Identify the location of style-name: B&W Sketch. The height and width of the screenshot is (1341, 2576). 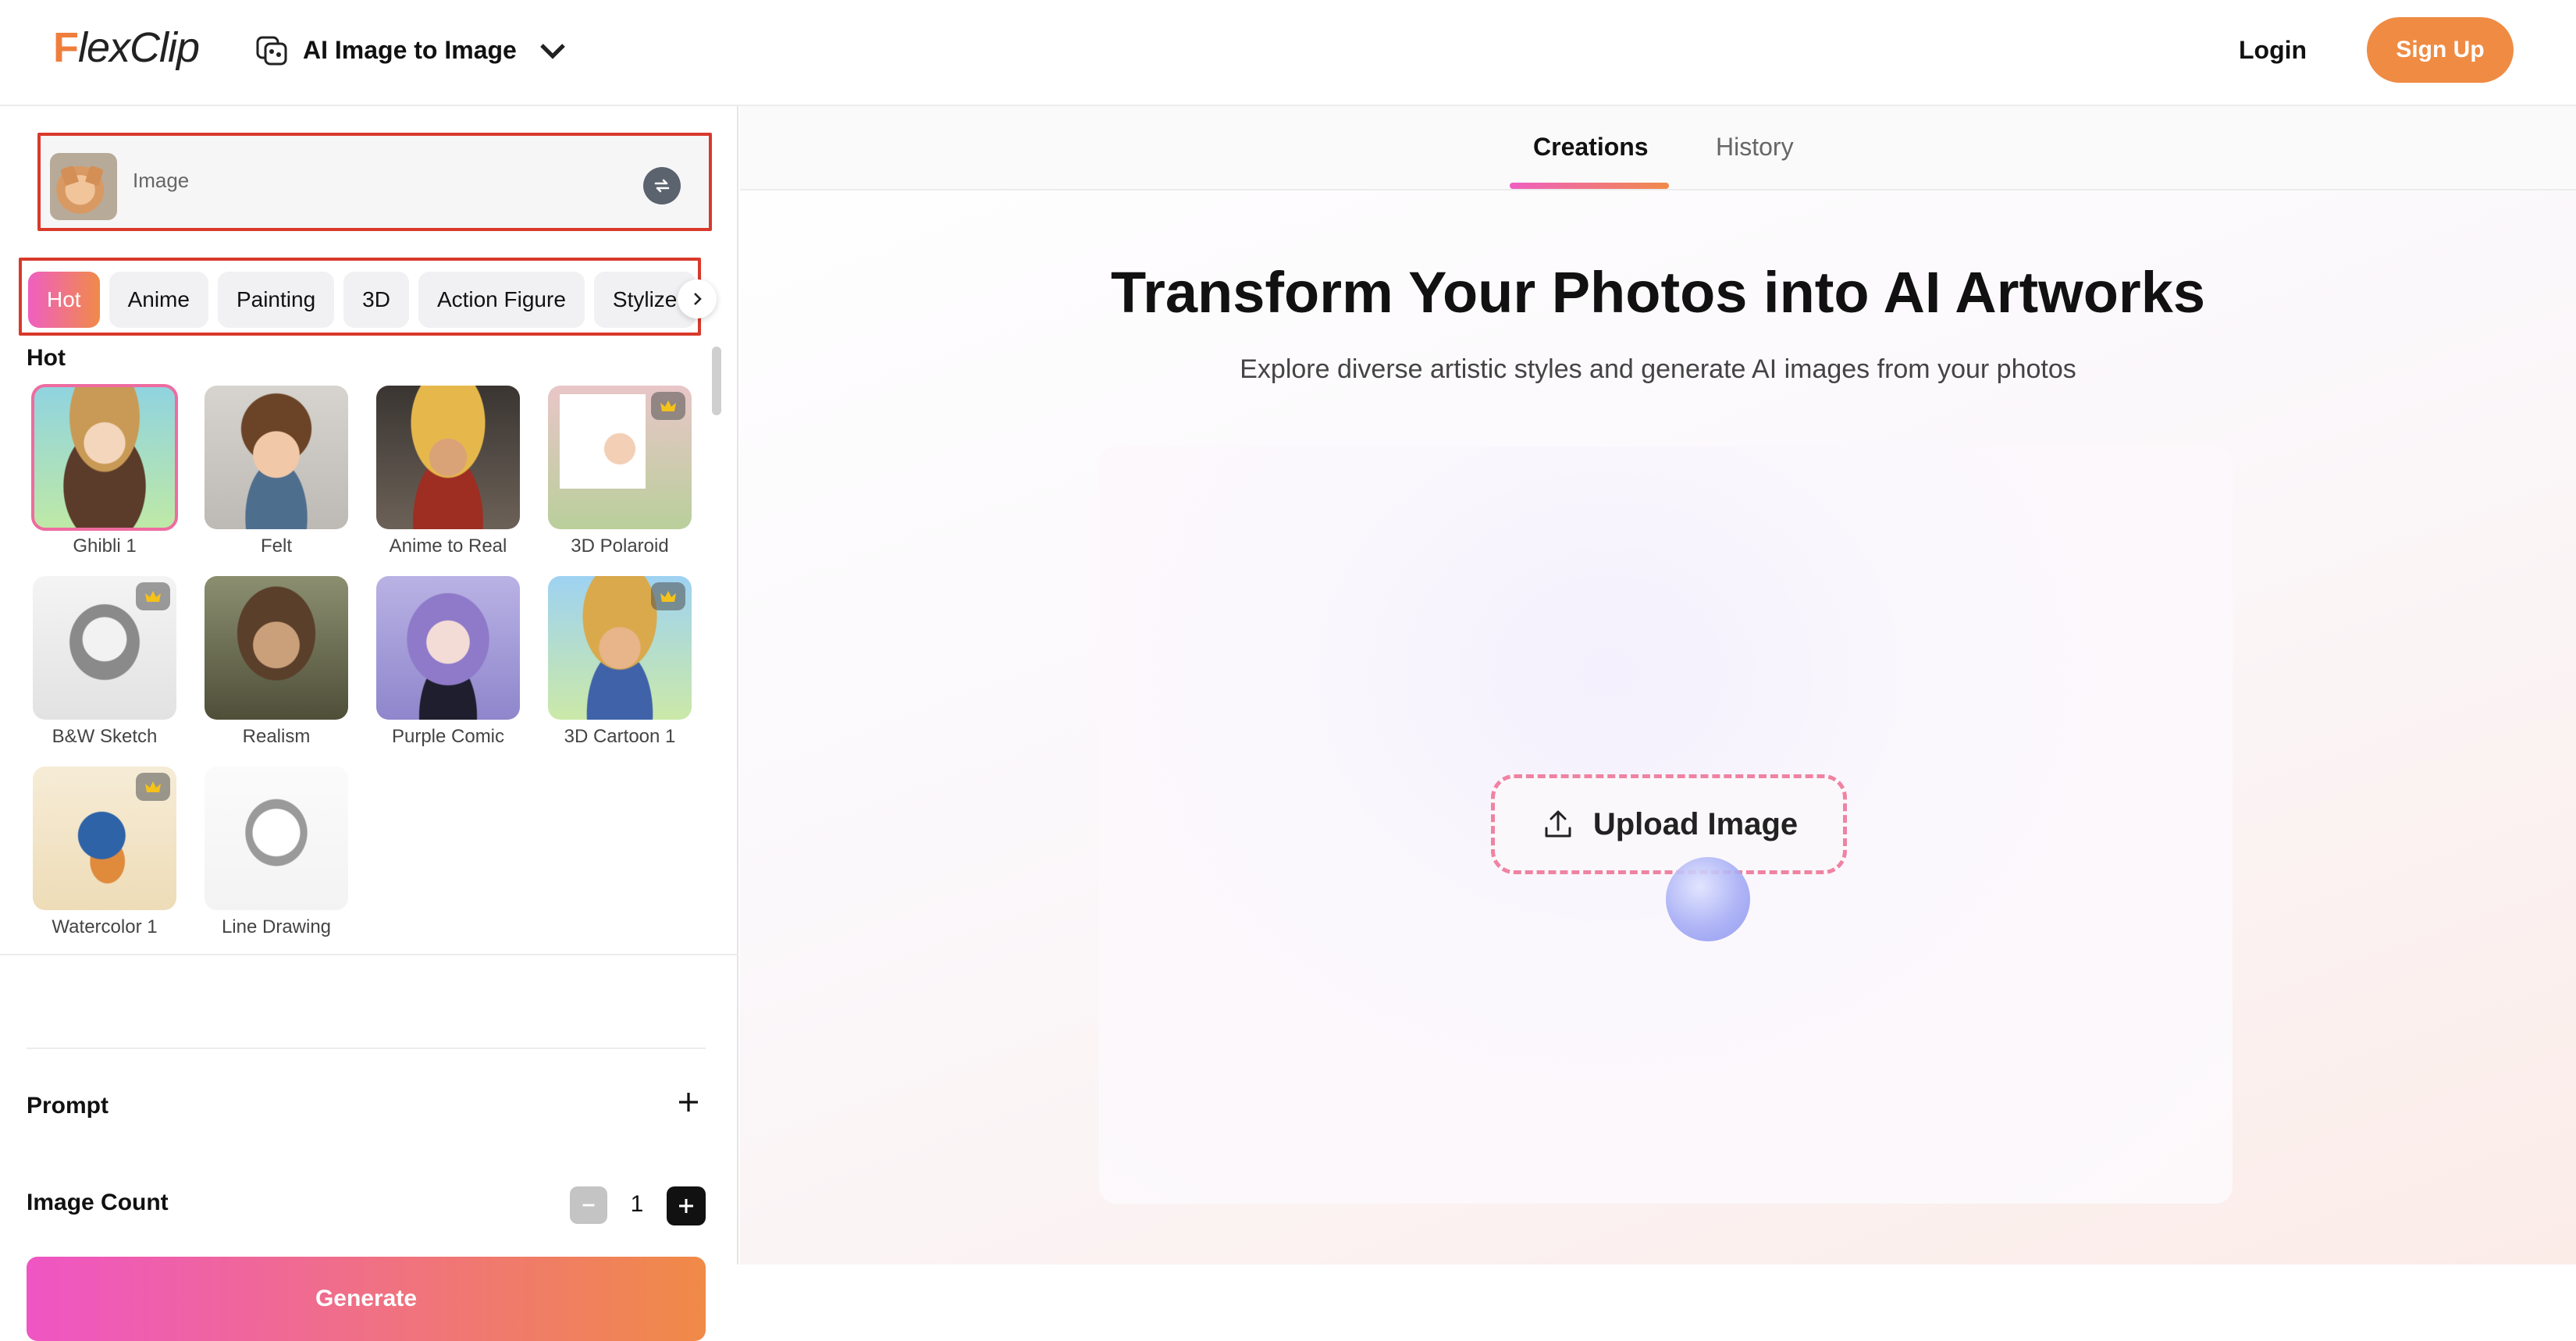
(105, 736).